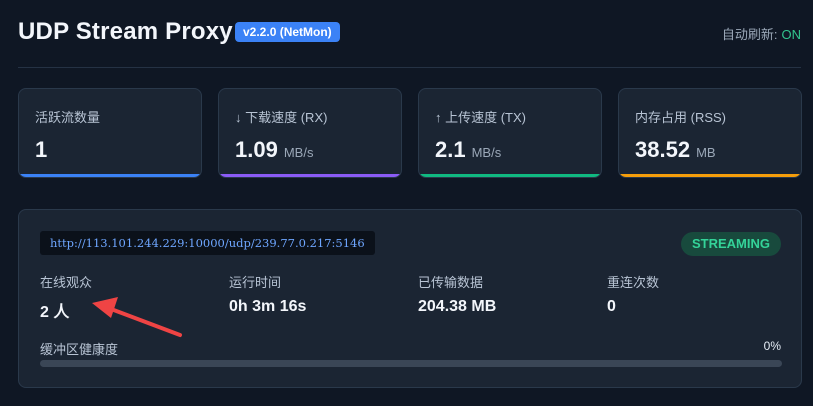  What do you see at coordinates (457, 306) in the screenshot?
I see `stat-value: 204.38 MB` at bounding box center [457, 306].